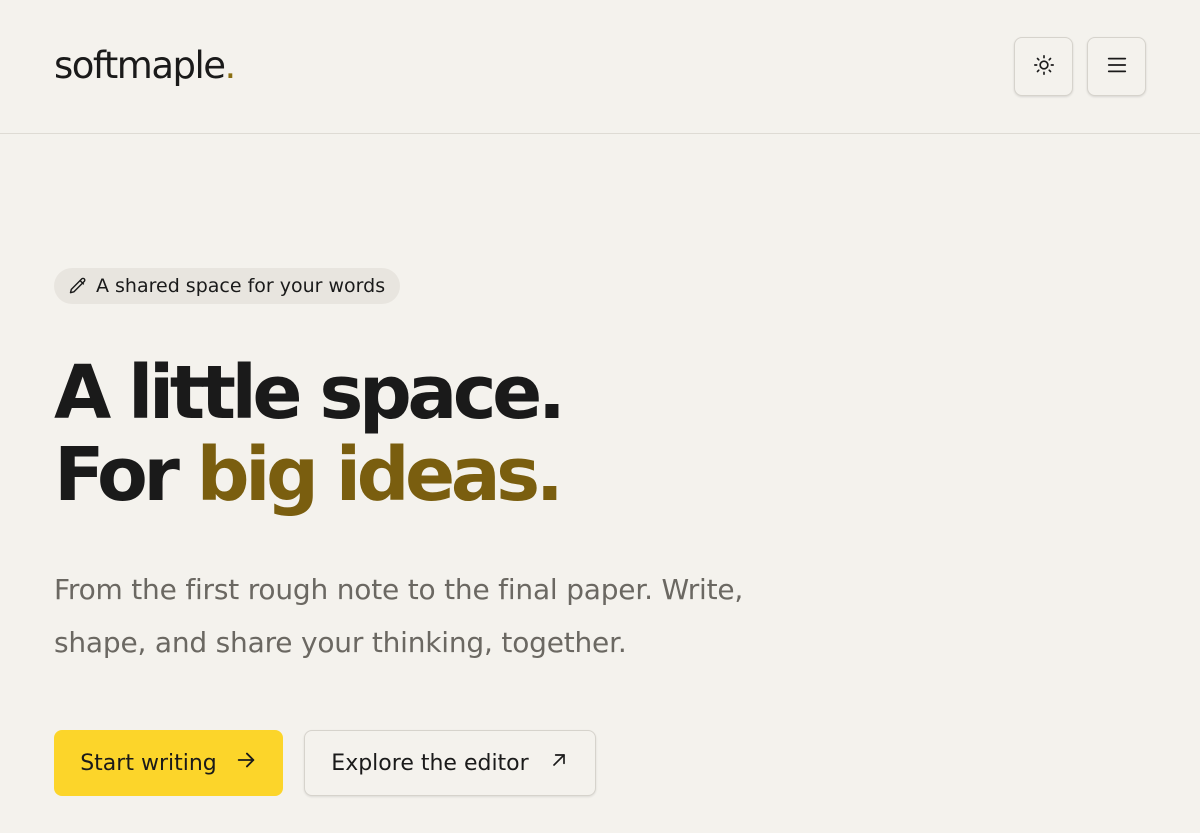  Describe the element at coordinates (310, 393) in the screenshot. I see `headline-line-1: A little space.` at that location.